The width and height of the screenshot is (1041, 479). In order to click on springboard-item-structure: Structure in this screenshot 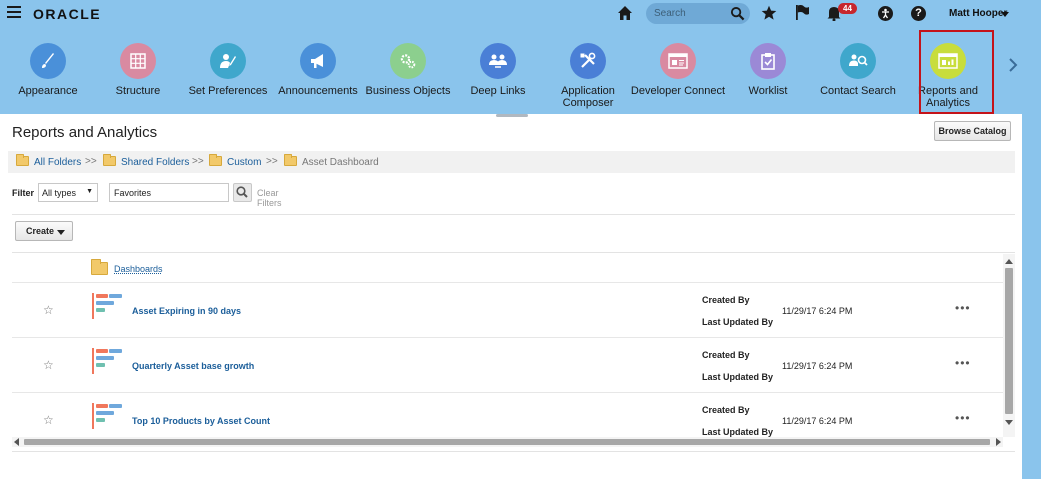, I will do `click(138, 65)`.